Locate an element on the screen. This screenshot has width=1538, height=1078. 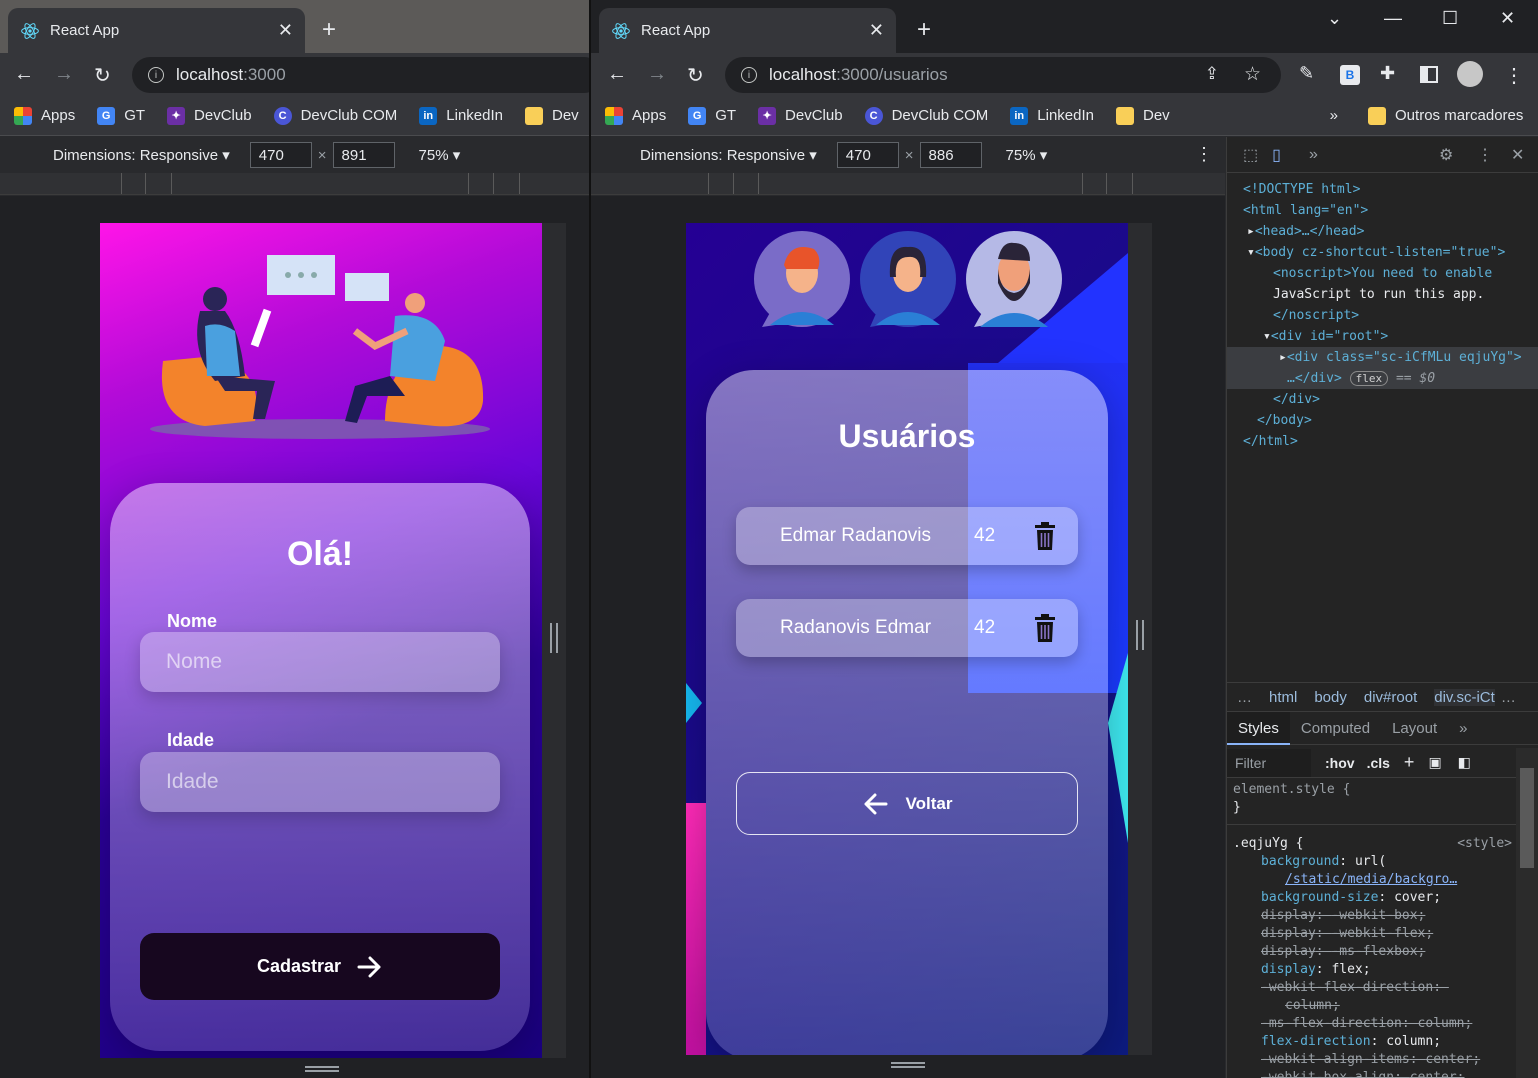
tab-computed: Computed is located at coordinates (1335, 728).